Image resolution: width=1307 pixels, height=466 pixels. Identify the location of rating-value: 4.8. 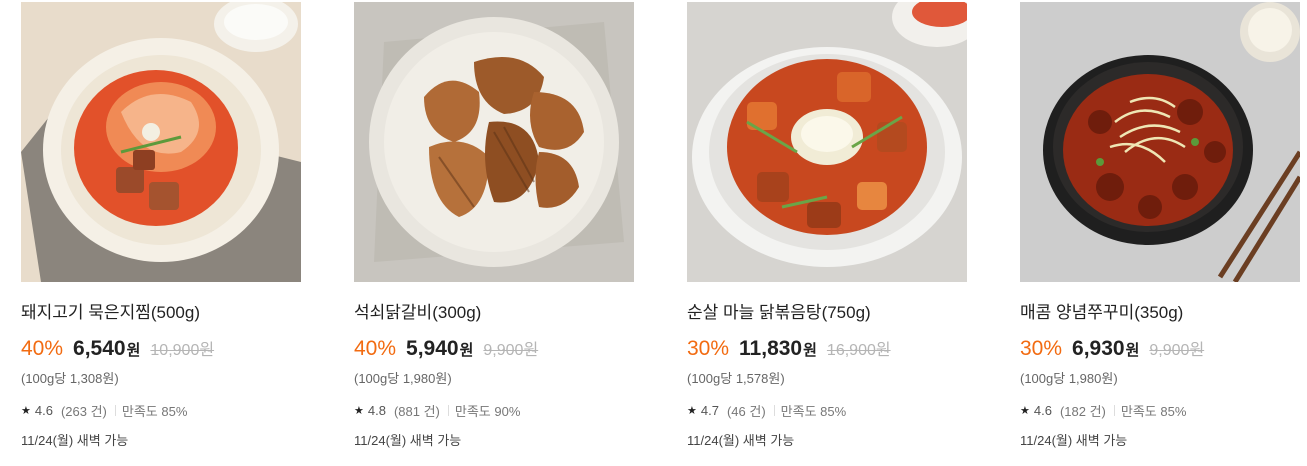
(376, 410).